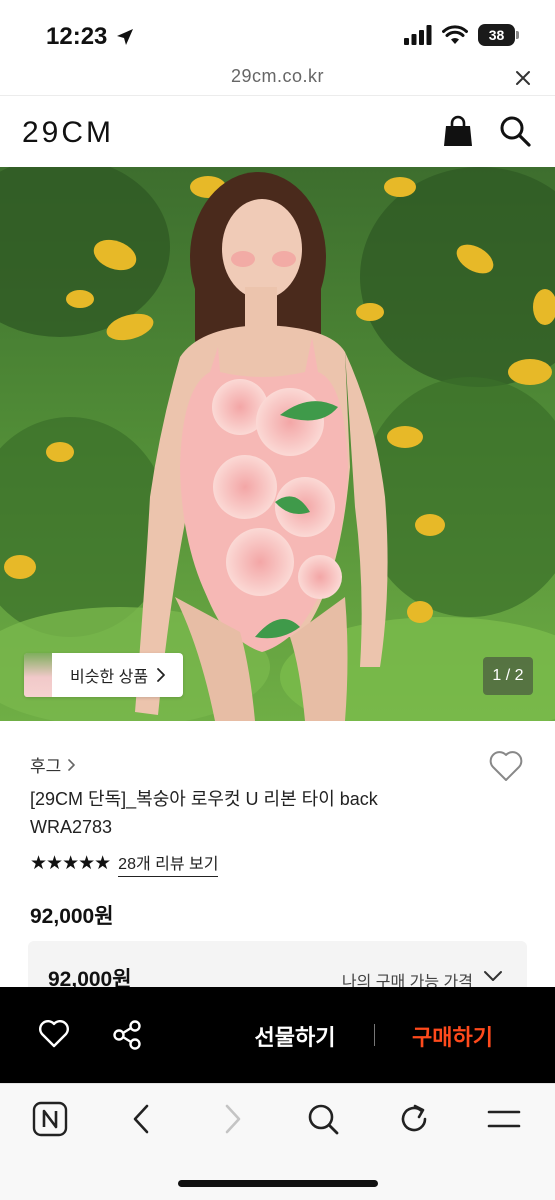 The height and width of the screenshot is (1200, 555). What do you see at coordinates (38, 675) in the screenshot?
I see `similar-products-thumbnail` at bounding box center [38, 675].